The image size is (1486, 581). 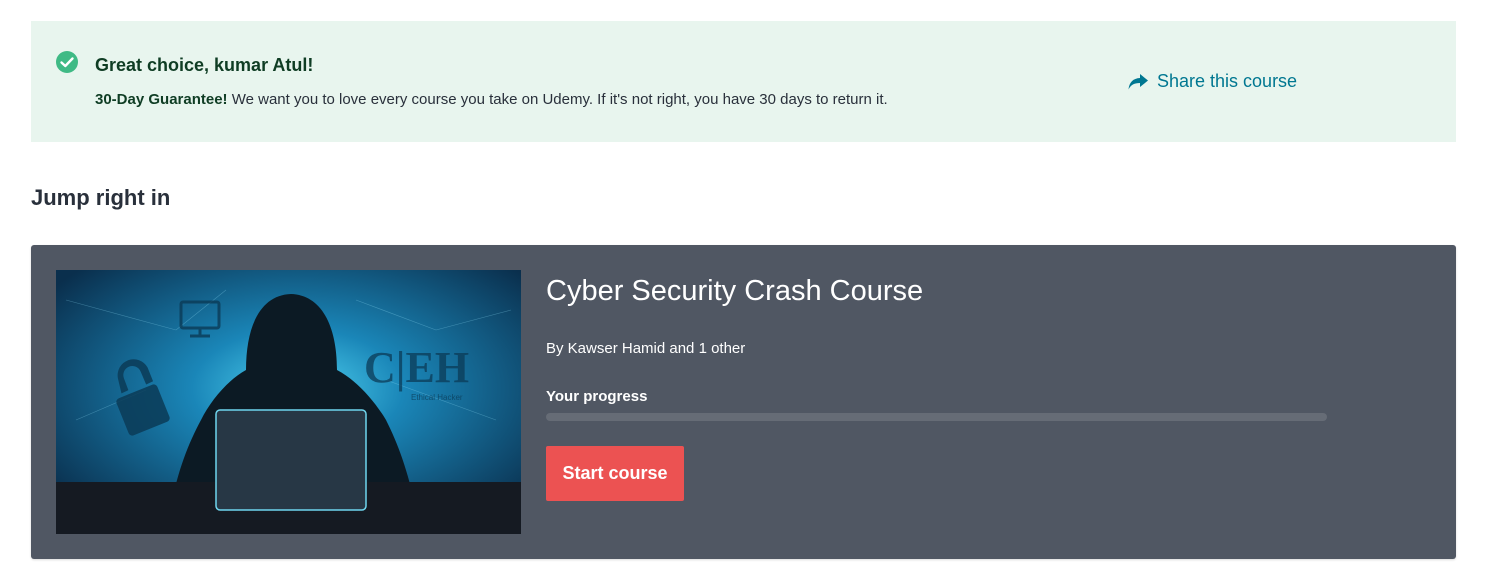 I want to click on ceh-subtext: Ethical Hacker, so click(x=437, y=397).